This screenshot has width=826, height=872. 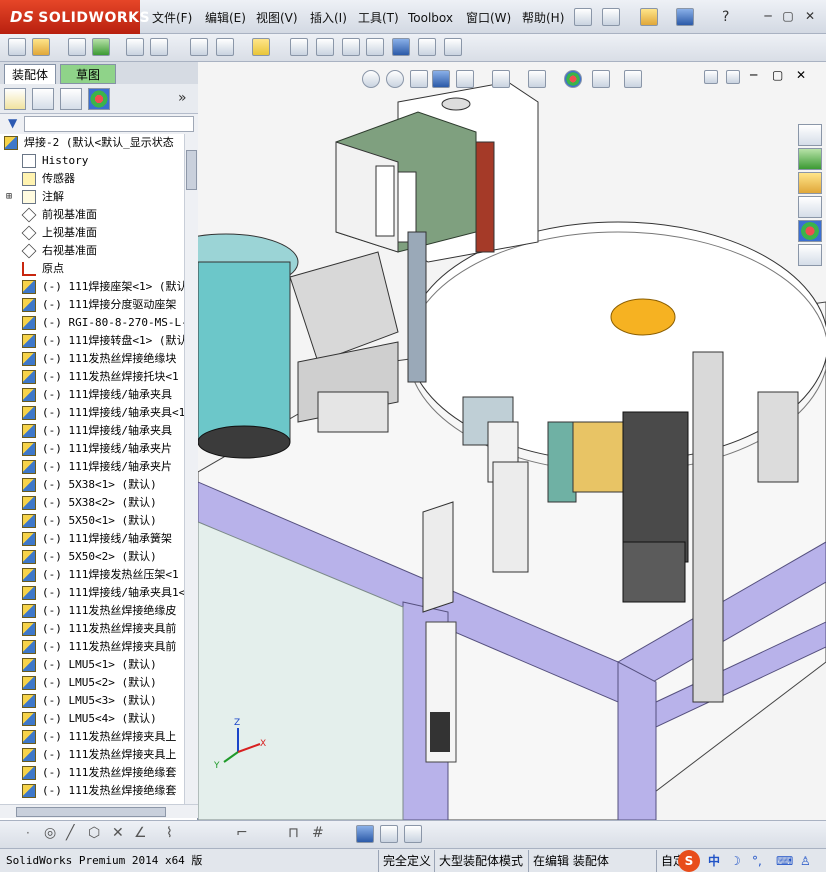 I want to click on ime-user-icon: ♙, so click(x=805, y=861).